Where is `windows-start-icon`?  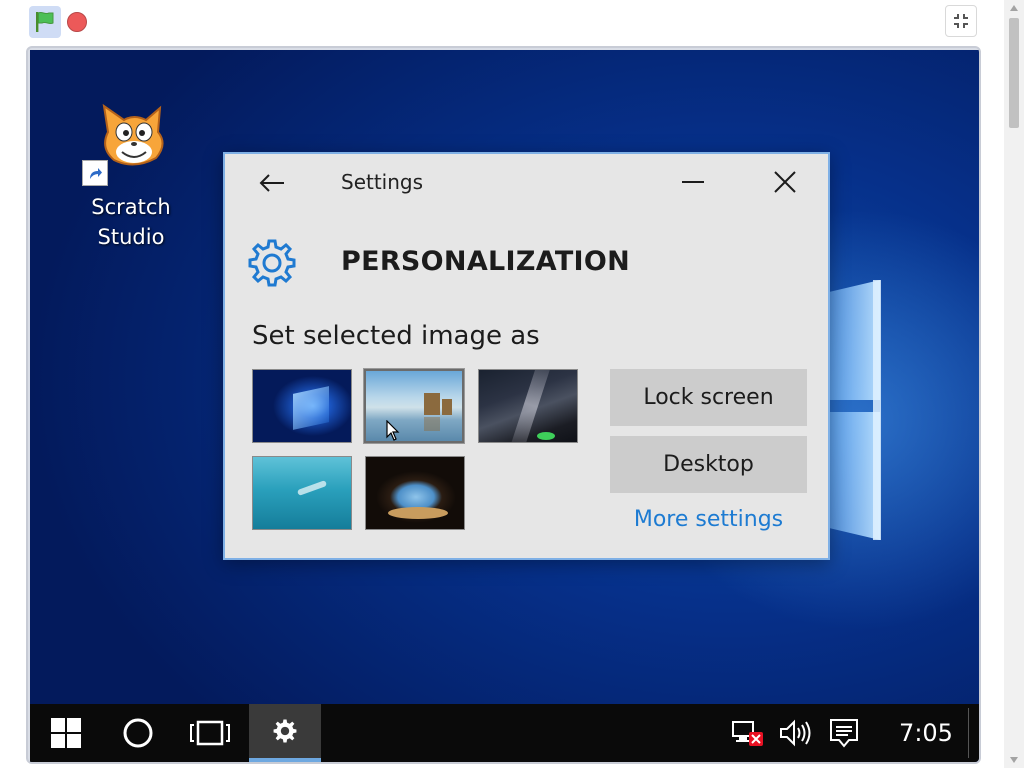
windows-start-icon is located at coordinates (66, 733).